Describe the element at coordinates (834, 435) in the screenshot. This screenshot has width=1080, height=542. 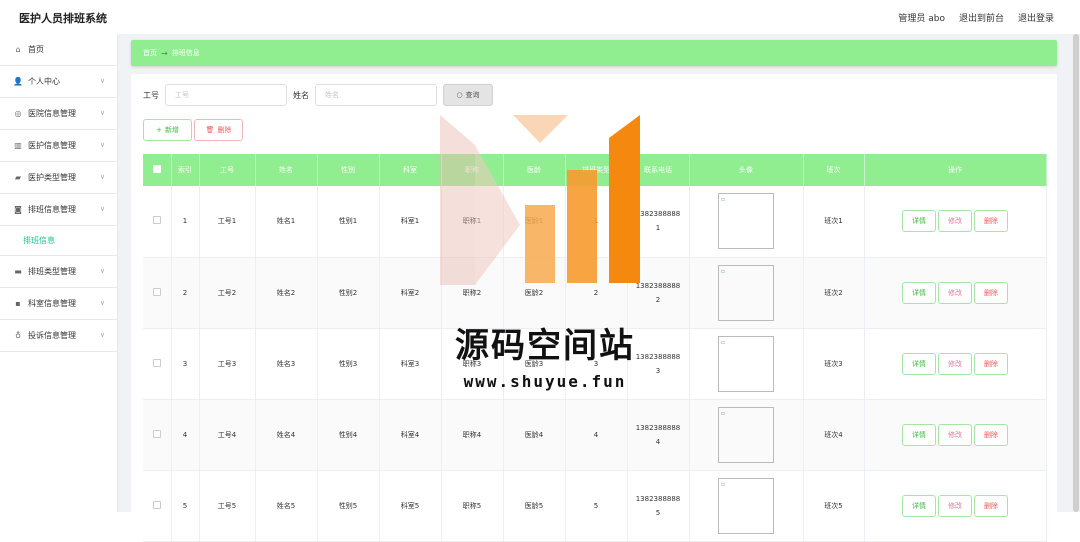
I see `cell-shift: 班次4` at that location.